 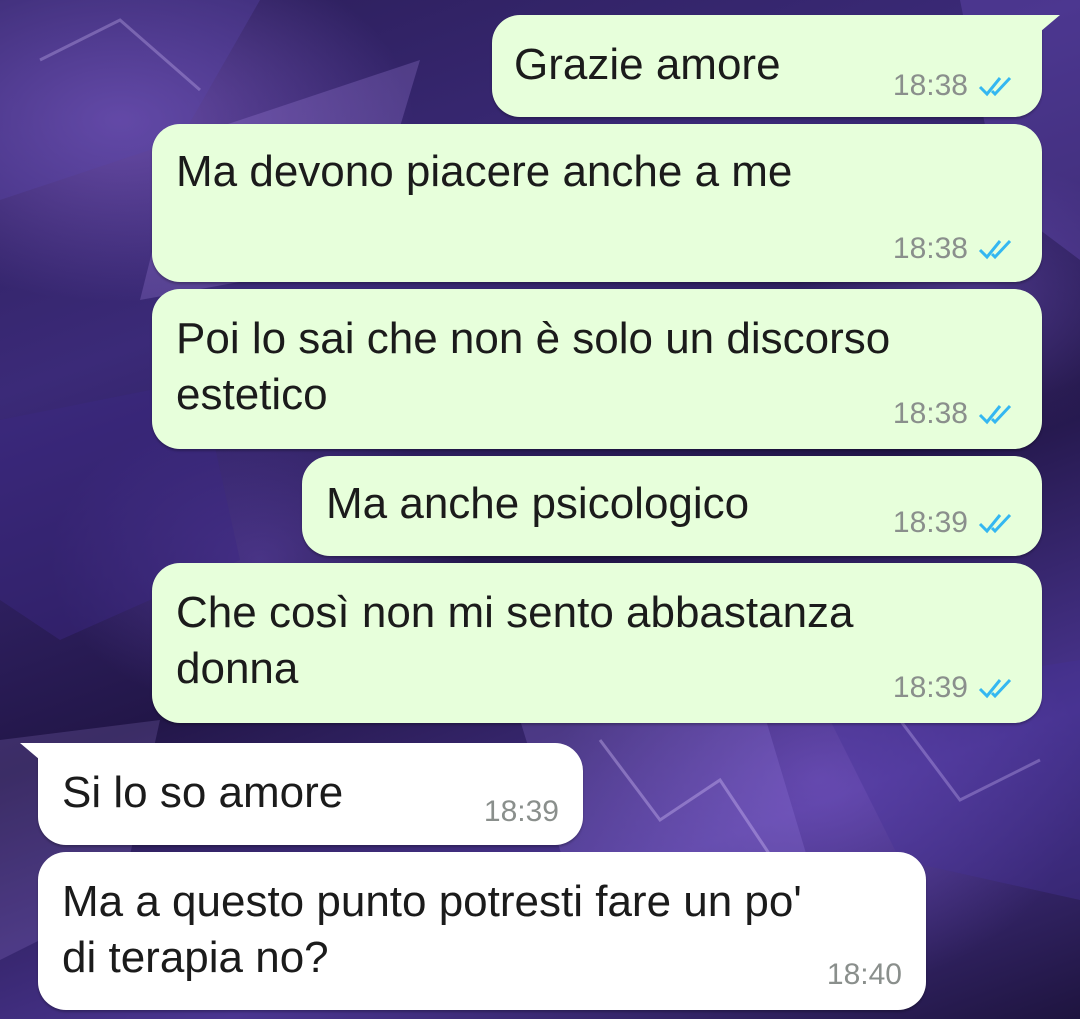 I want to click on message-text: Ma anche psicologico, so click(x=538, y=503).